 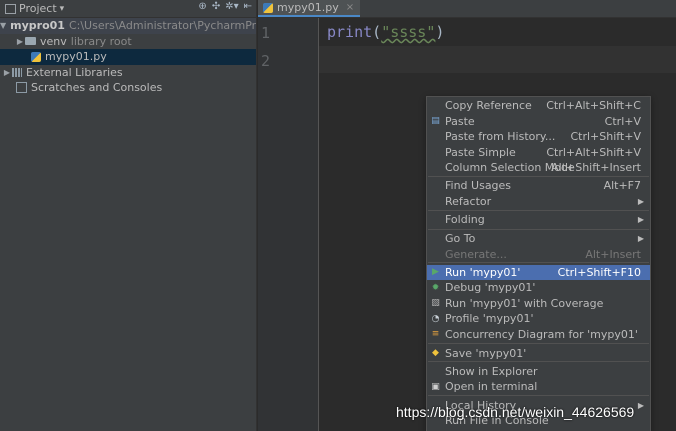 I want to click on code-keyword: print, so click(x=350, y=32).